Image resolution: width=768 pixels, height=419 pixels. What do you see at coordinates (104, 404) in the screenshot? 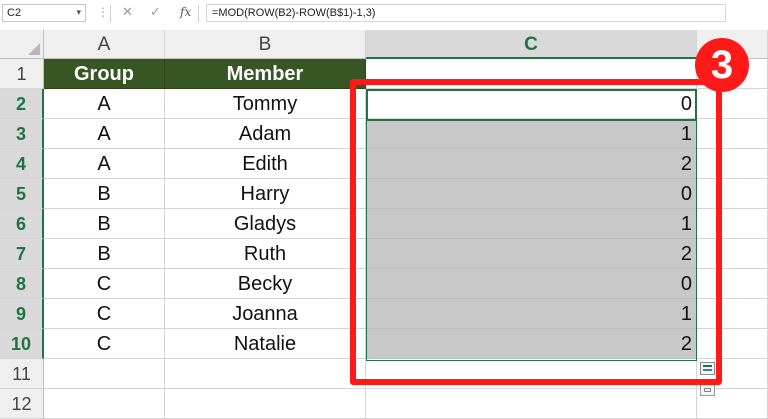
I see `cell-a12` at bounding box center [104, 404].